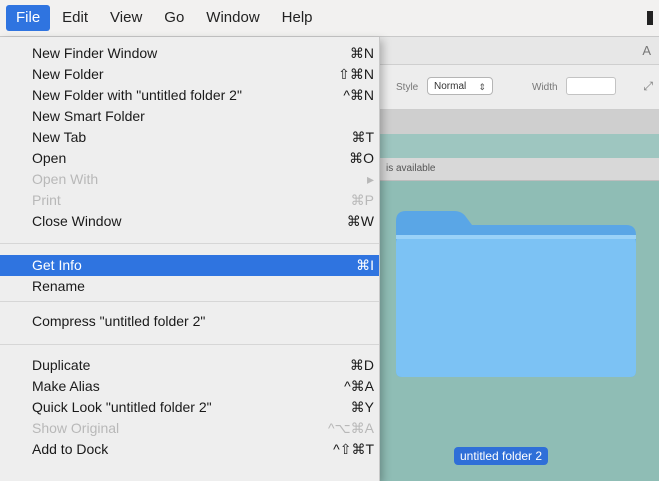 This screenshot has width=659, height=481. I want to click on style-select-value: Normal, so click(450, 86).